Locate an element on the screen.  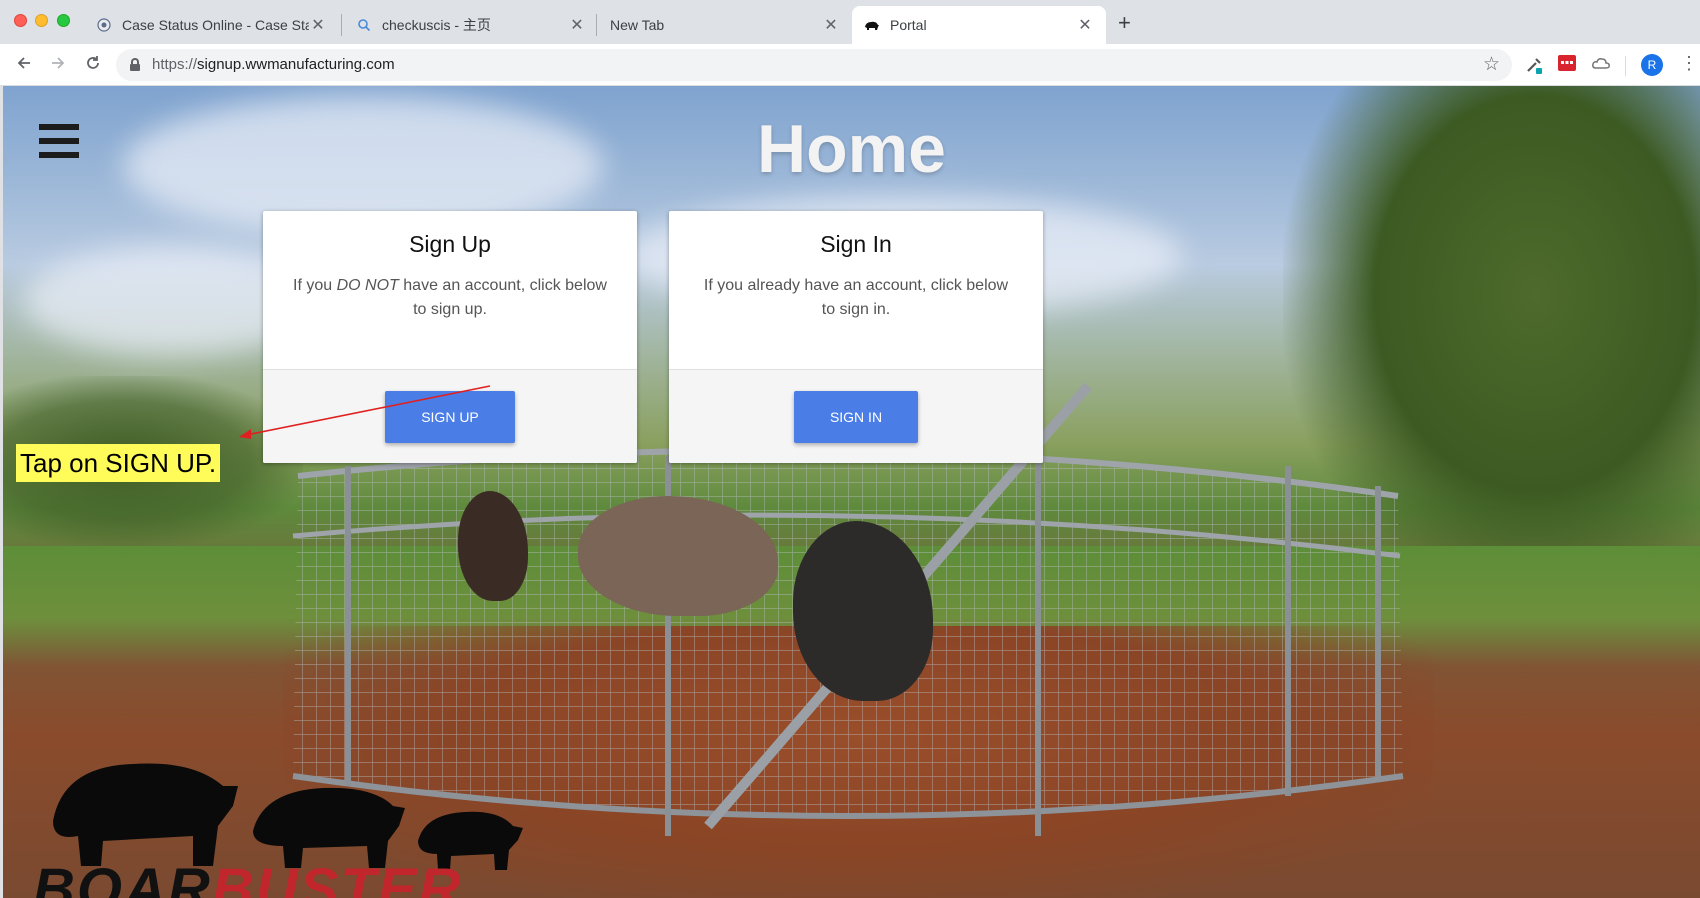
reload-button is located at coordinates (93, 65).